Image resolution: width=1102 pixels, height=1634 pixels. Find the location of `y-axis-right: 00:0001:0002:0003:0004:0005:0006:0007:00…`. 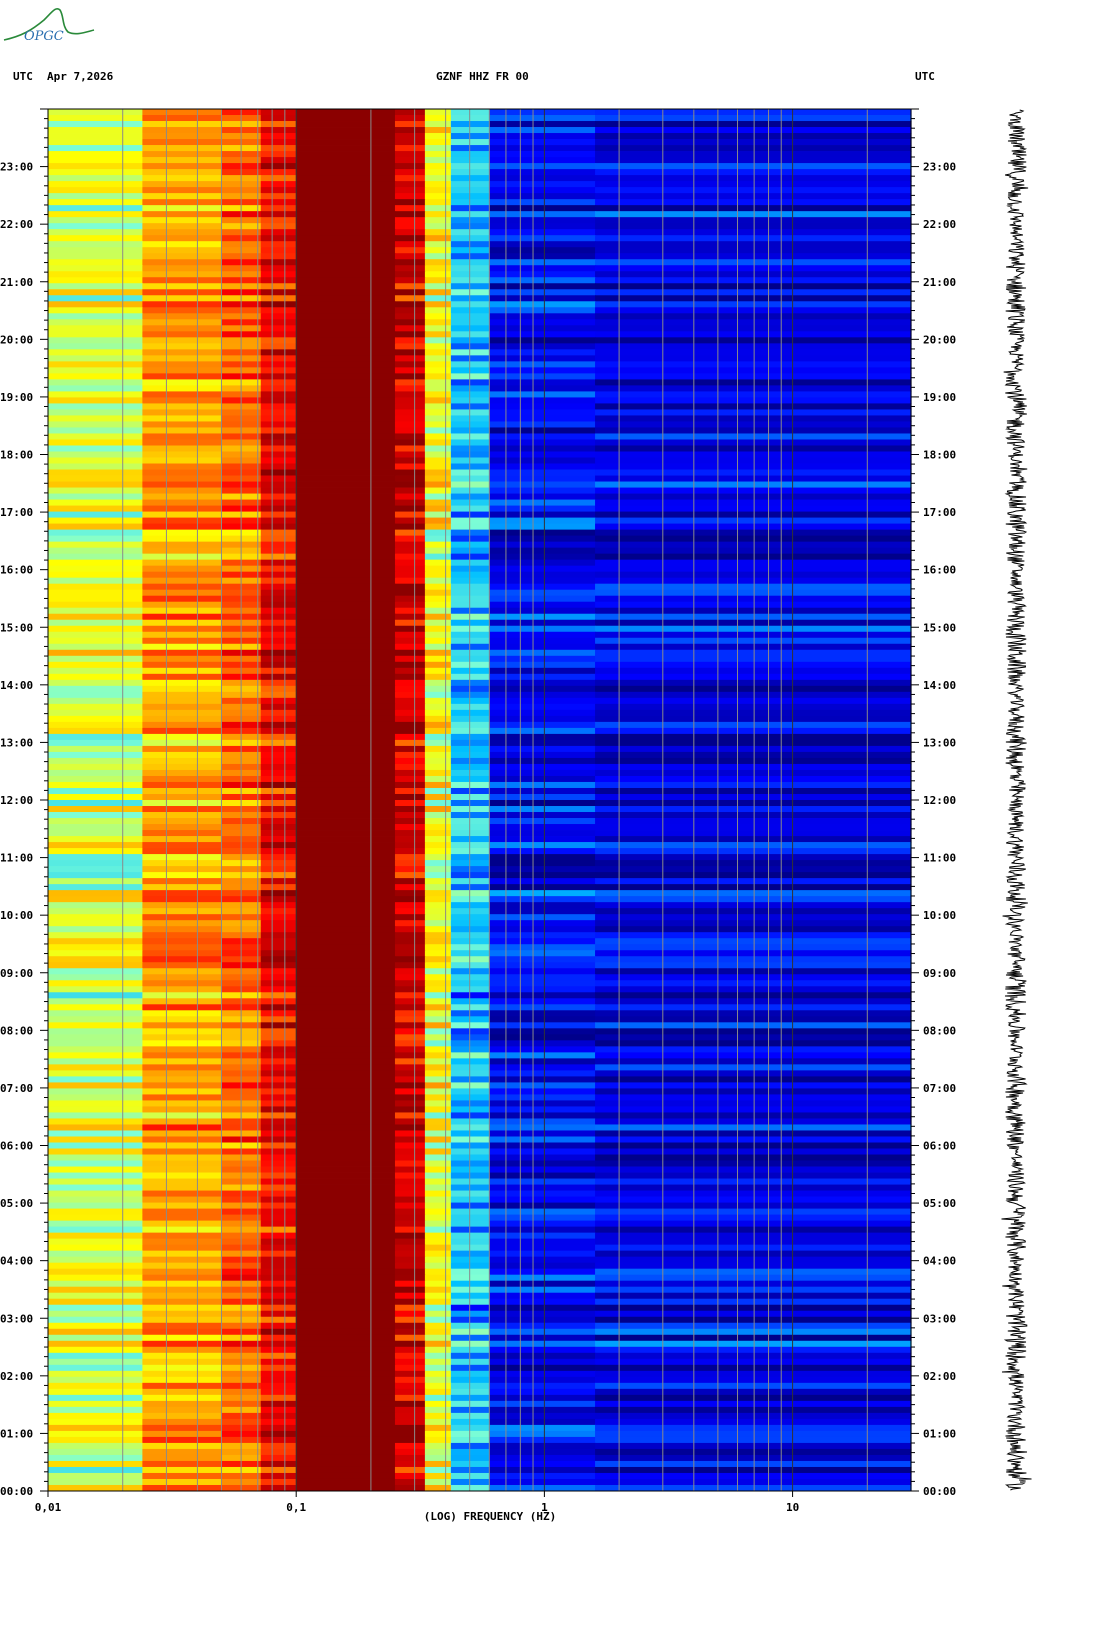

y-axis-right: 00:0001:0002:0003:0004:0005:0006:0007:00… is located at coordinates (933, 803).